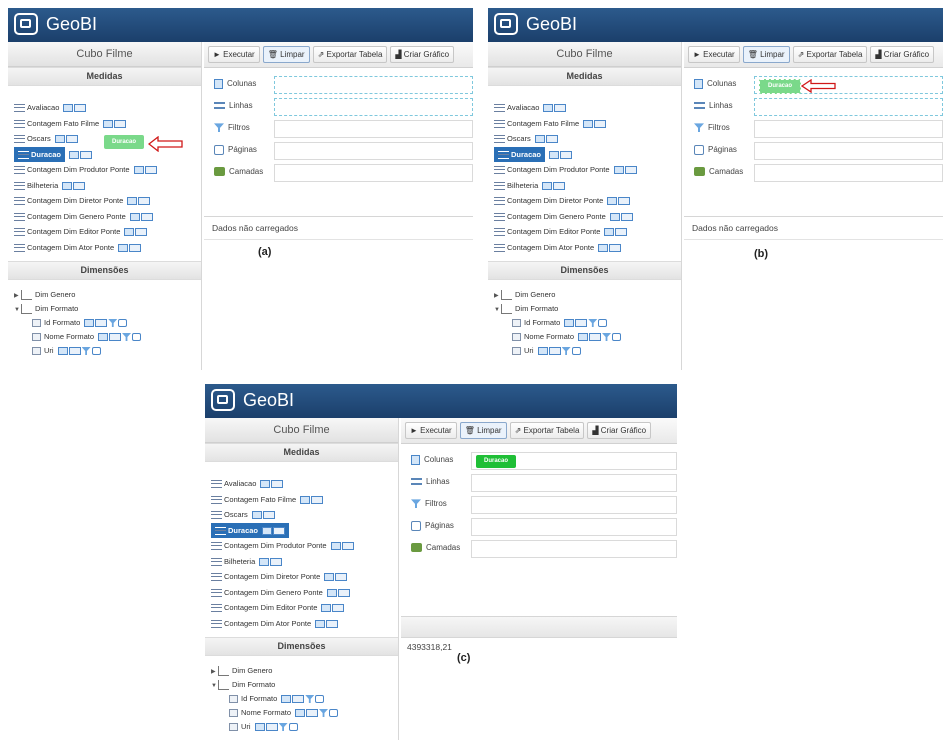 Image resolution: width=943 pixels, height=740 pixels. What do you see at coordinates (124, 142) in the screenshot?
I see `dragged-measure-chip: Duracao` at bounding box center [124, 142].